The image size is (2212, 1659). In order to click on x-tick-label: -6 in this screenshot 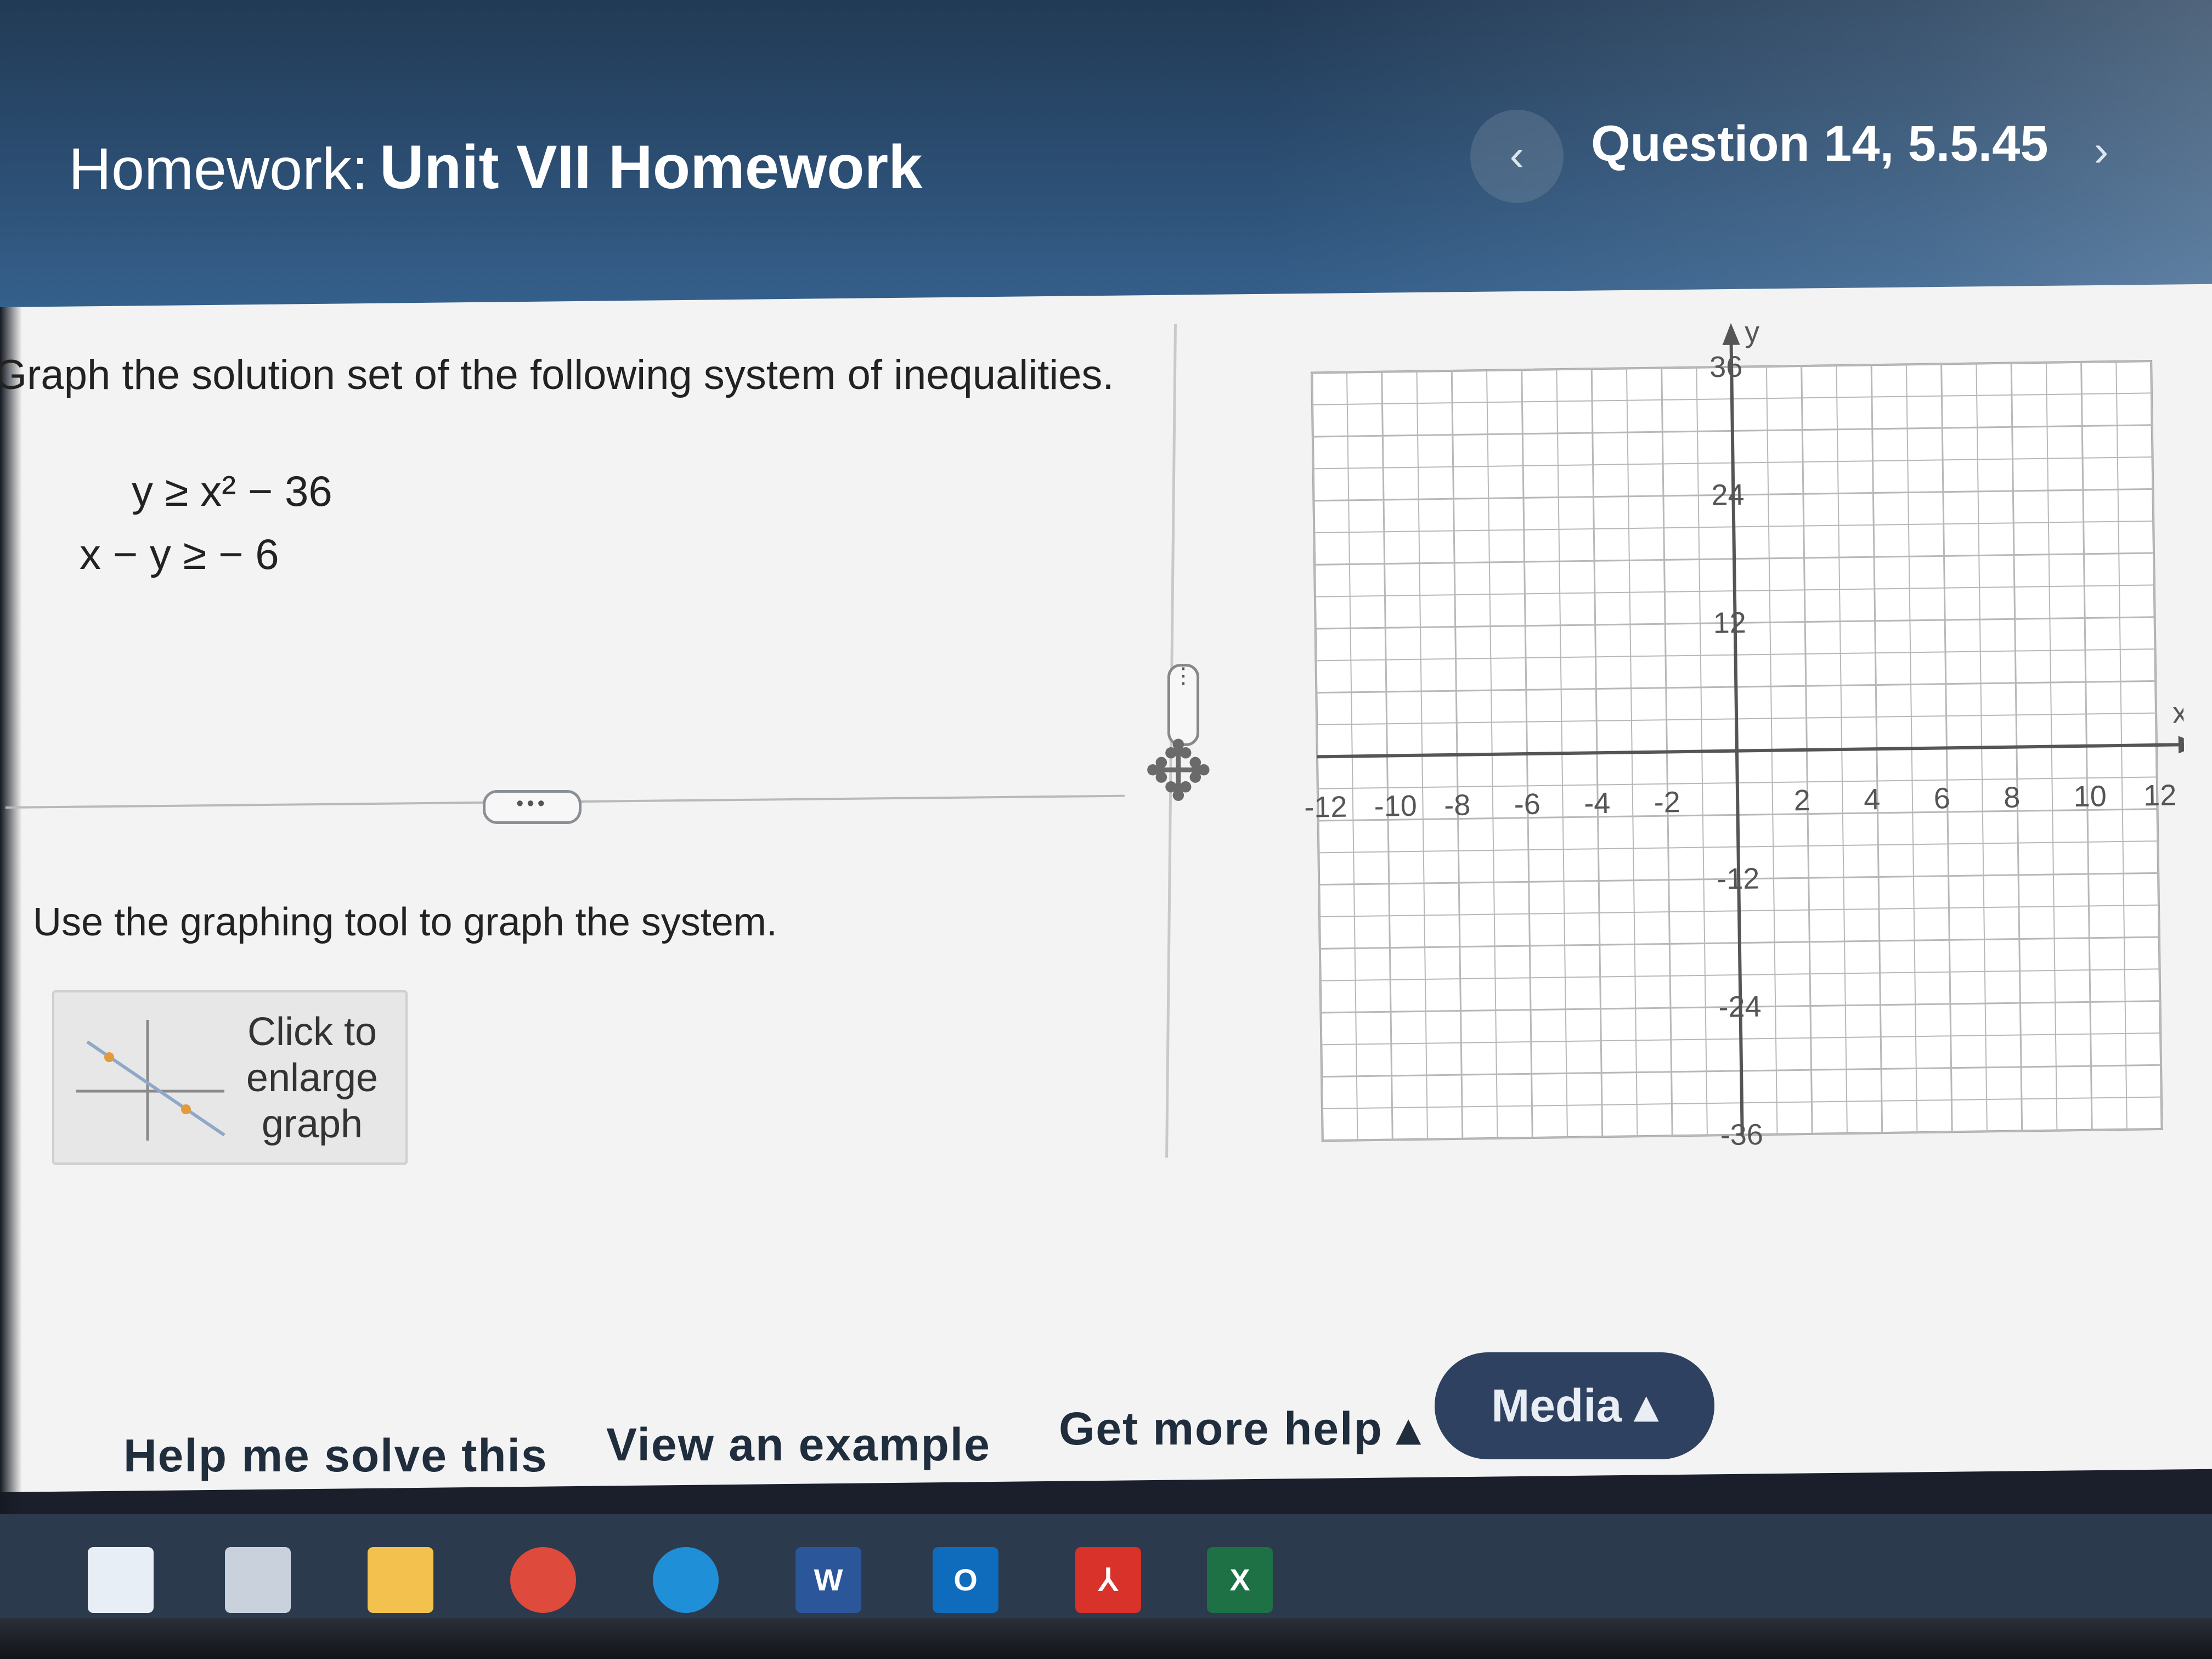, I will do `click(1527, 804)`.